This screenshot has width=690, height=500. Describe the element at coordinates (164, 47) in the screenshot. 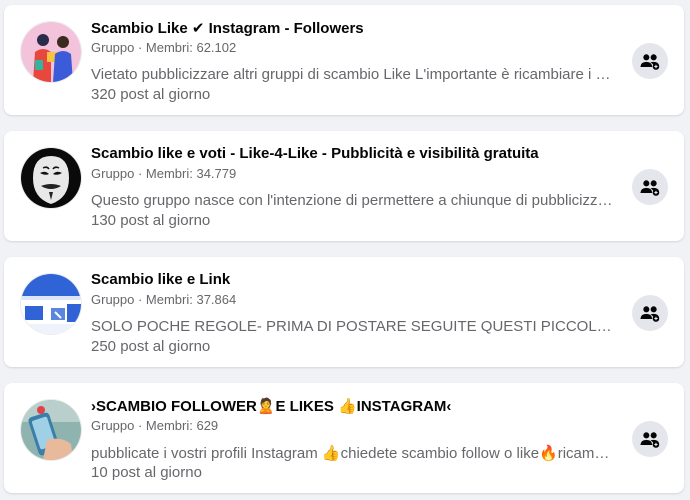

I see `group-meta: Gruppo · Membri: 62.102` at that location.